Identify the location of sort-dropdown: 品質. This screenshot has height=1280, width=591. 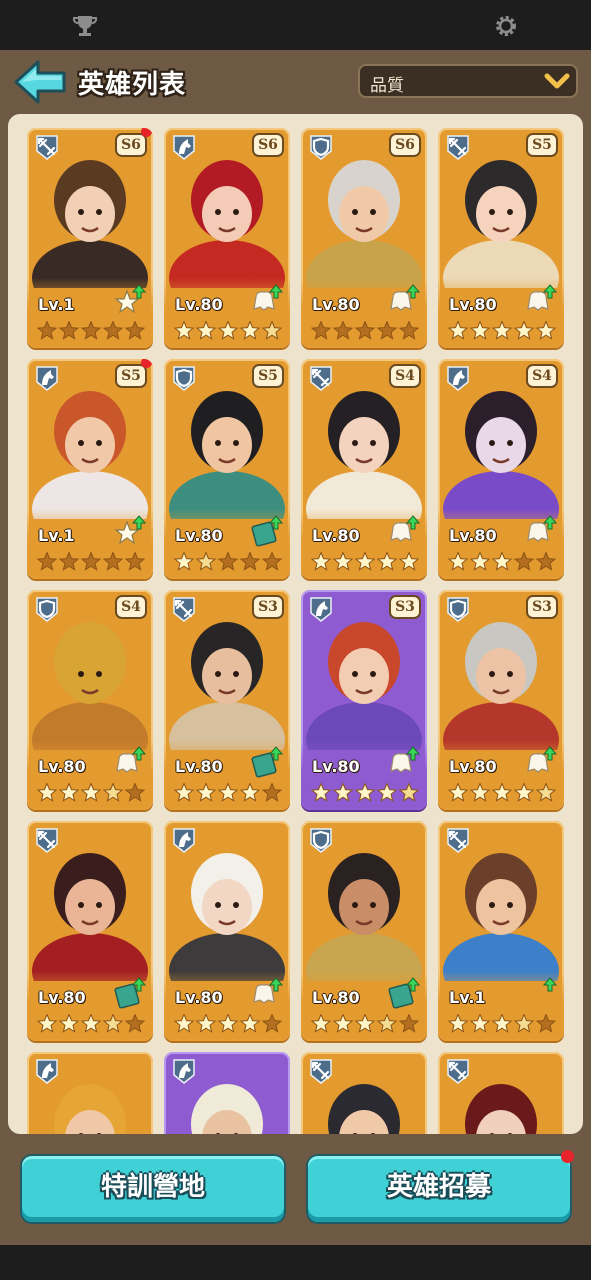
(468, 81).